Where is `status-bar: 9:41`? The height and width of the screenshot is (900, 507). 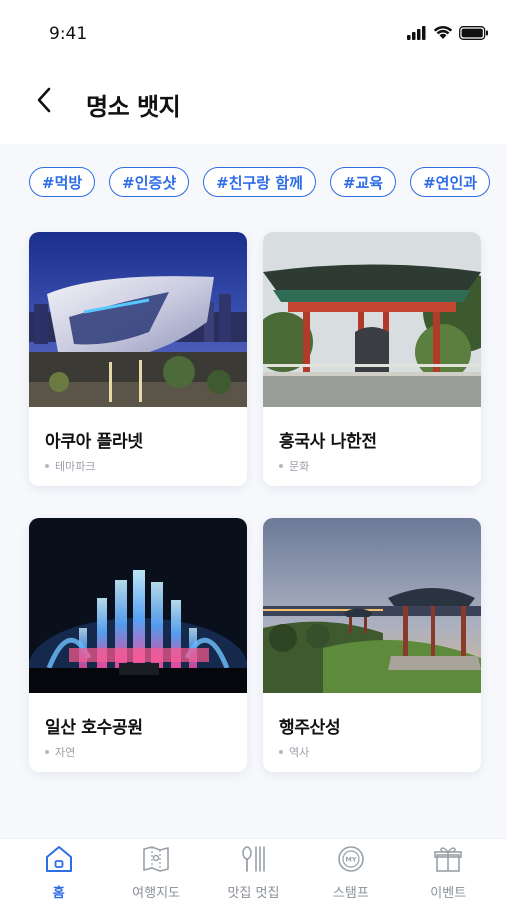 status-bar: 9:41 is located at coordinates (253, 30).